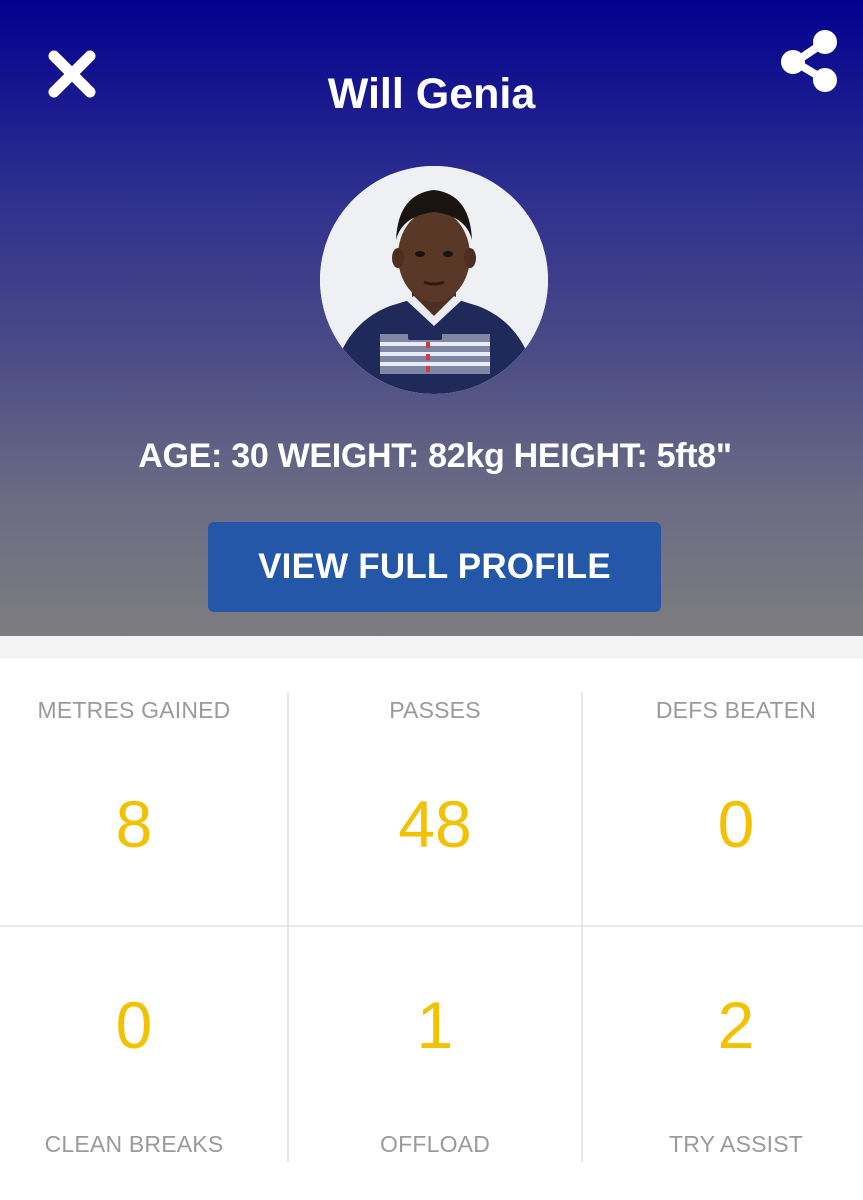  Describe the element at coordinates (134, 1144) in the screenshot. I see `stat-label-clean-breaks: CLEAN BREAKS` at that location.